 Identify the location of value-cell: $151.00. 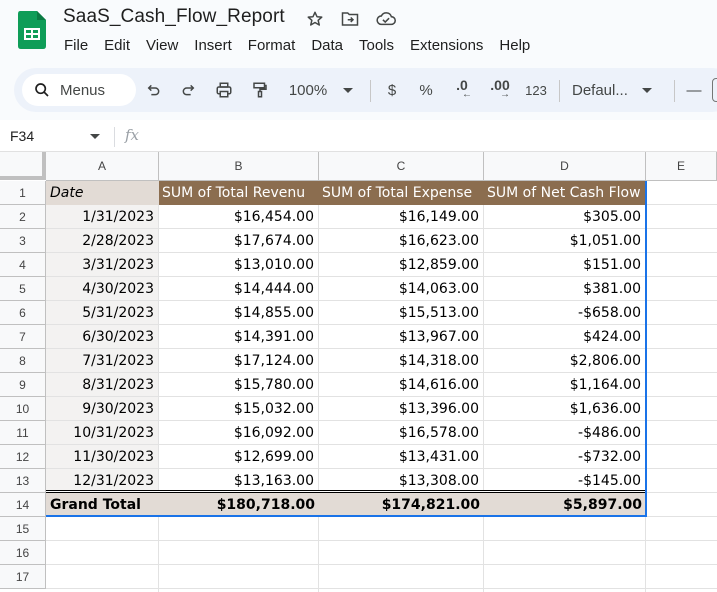
(564, 264).